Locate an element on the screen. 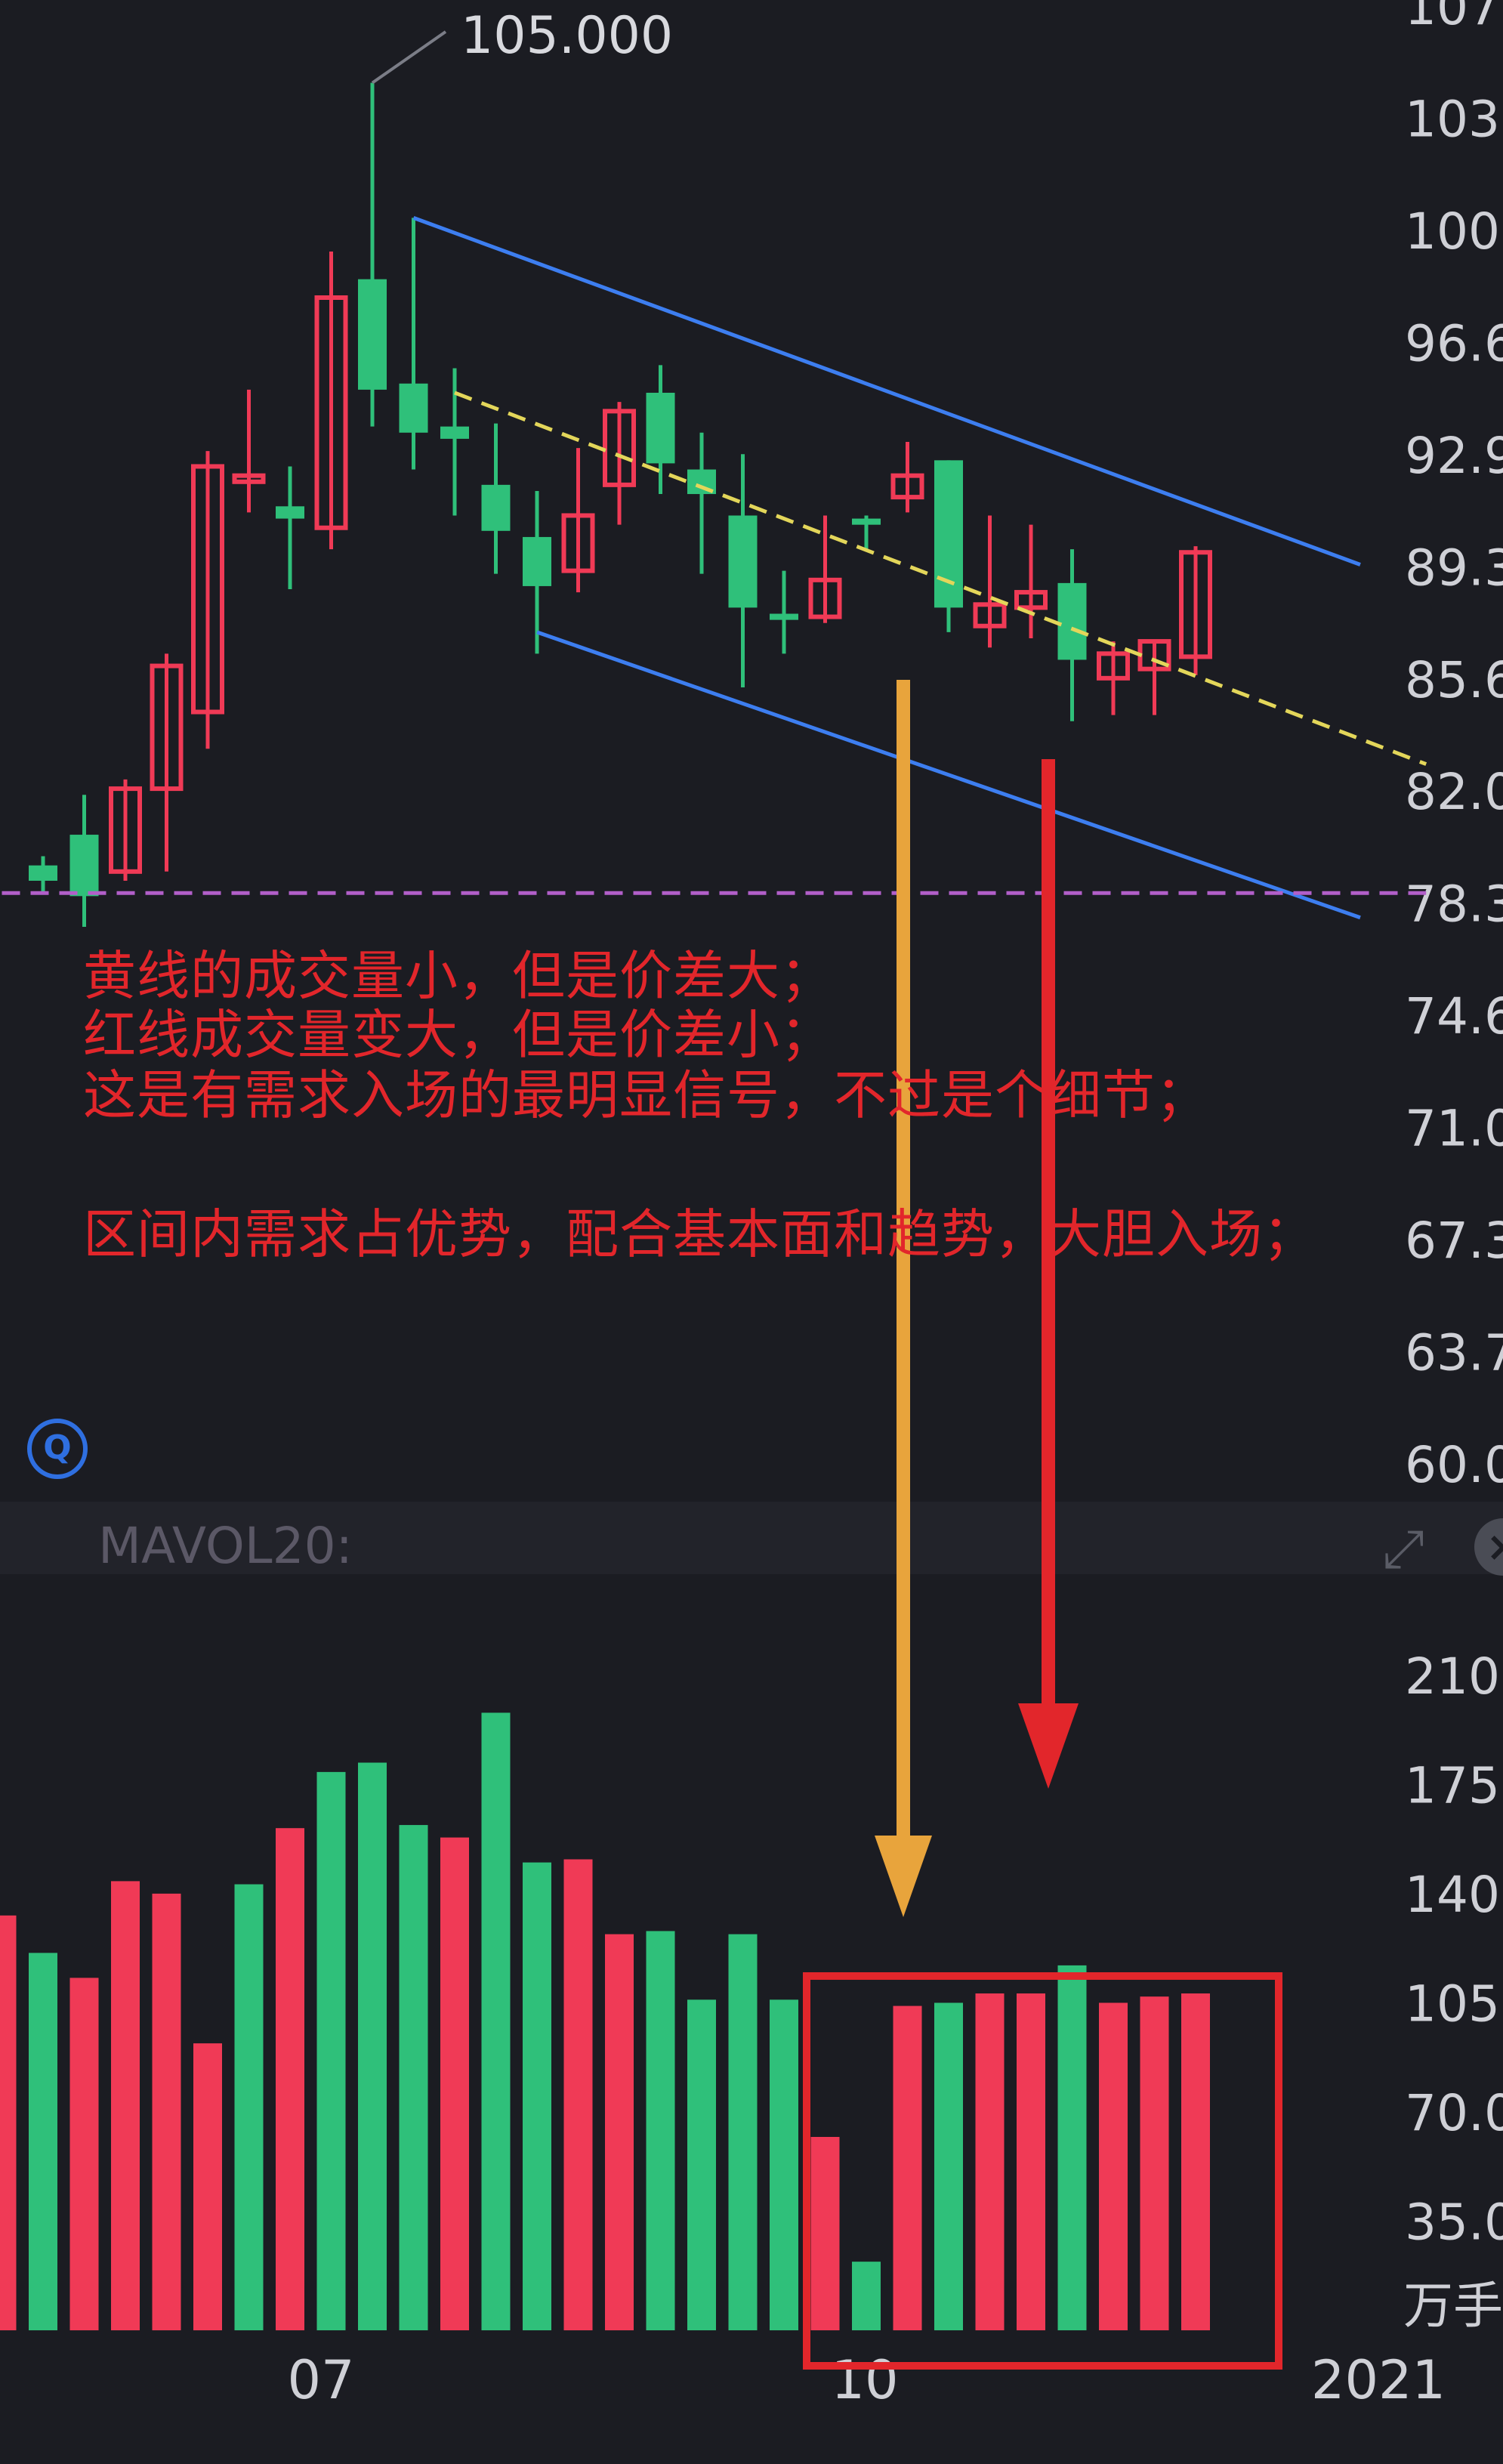 This screenshot has width=1503, height=2464. red-arrow-head is located at coordinates (1048, 1746).